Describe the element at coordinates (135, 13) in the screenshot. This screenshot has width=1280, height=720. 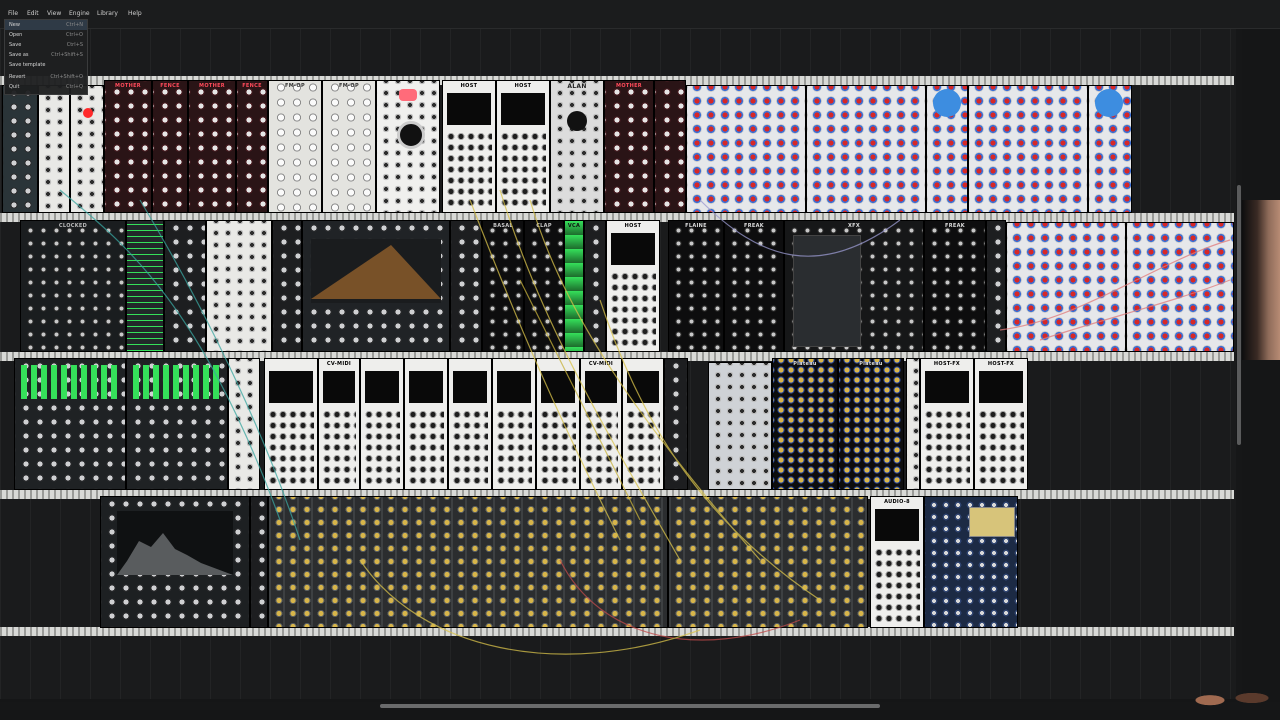
I see `menu-help: Help` at that location.